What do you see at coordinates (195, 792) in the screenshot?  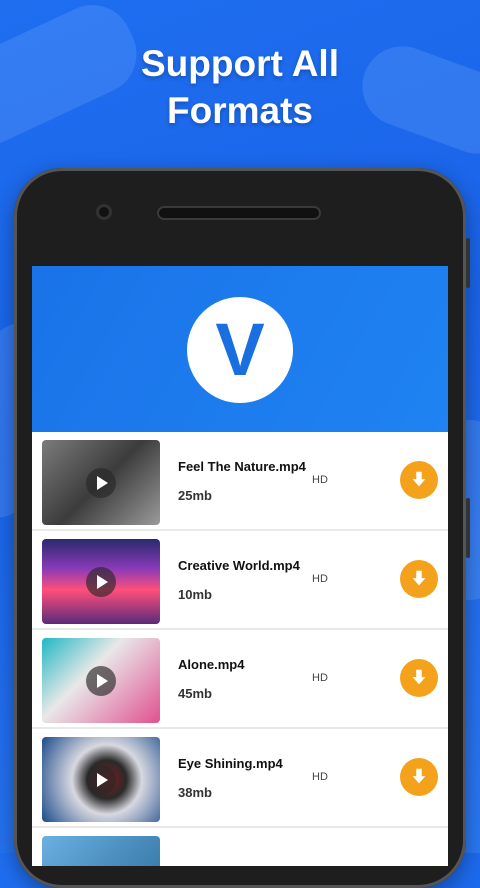 I see `video-size: 38mb` at bounding box center [195, 792].